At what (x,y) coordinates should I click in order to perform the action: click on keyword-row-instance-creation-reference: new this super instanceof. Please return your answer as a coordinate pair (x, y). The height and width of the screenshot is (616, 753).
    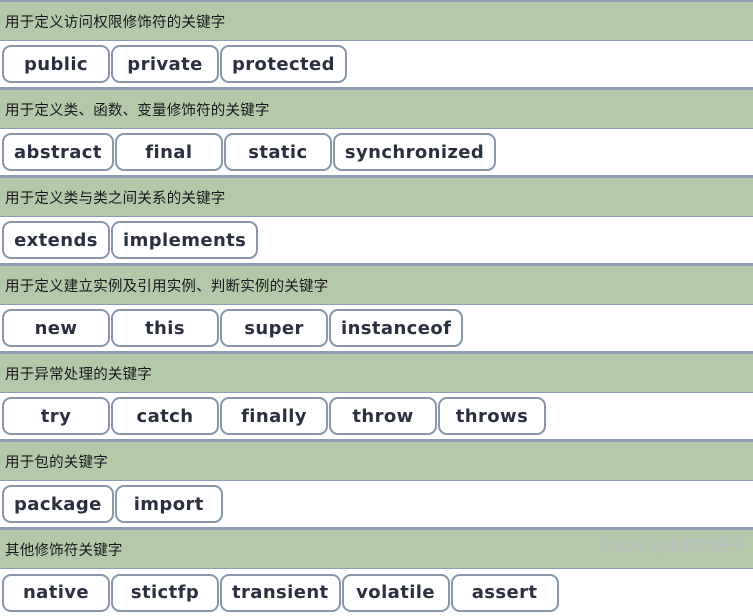
    Looking at the image, I should click on (376, 328).